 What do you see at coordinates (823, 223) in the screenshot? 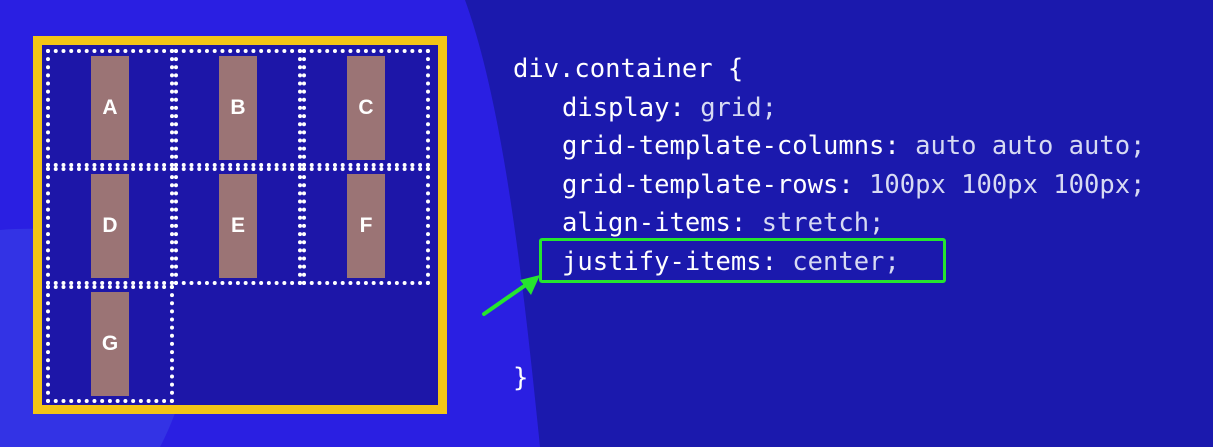
I see `code-value: stretch;` at bounding box center [823, 223].